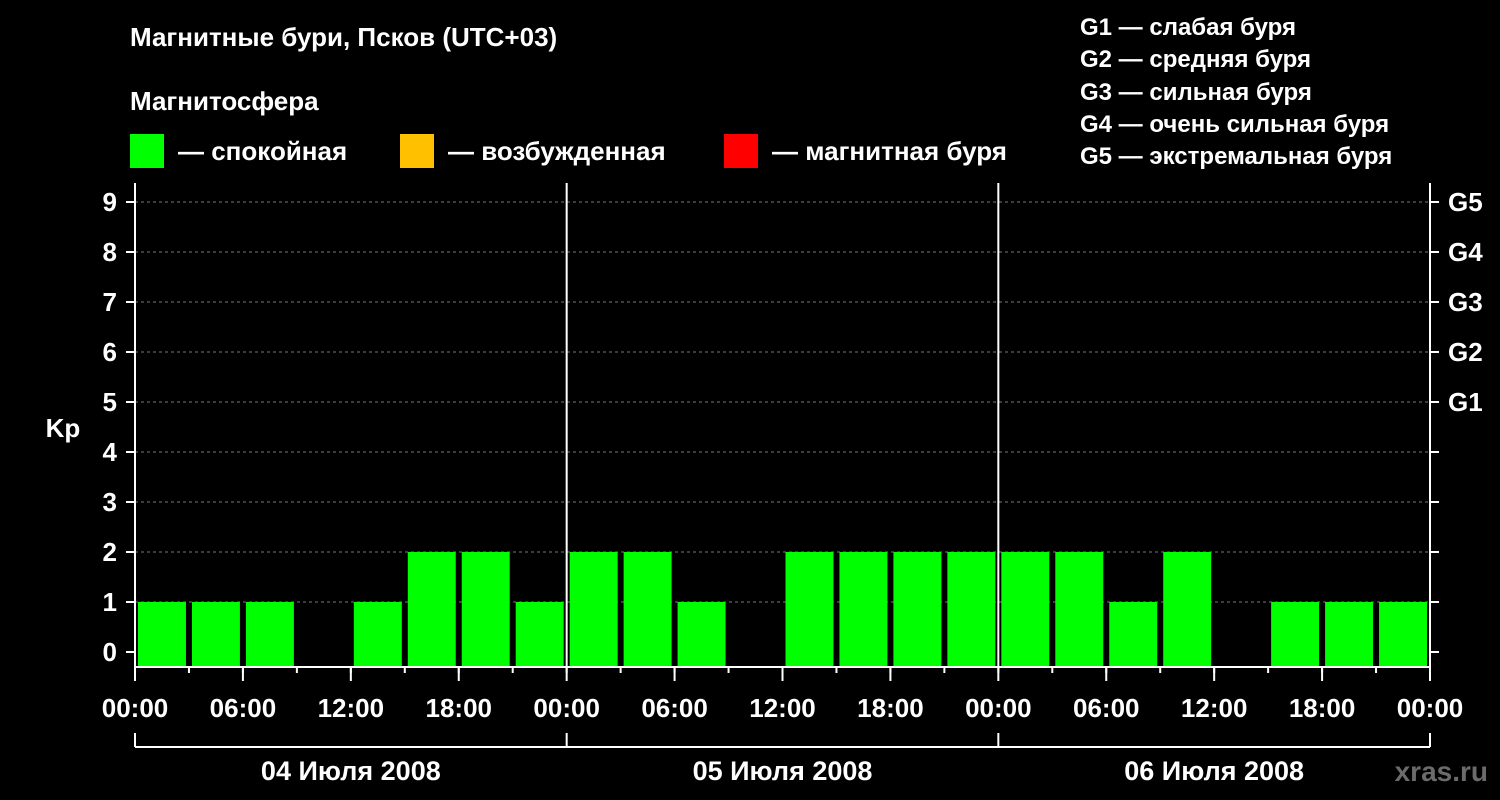 This screenshot has height=800, width=1500. What do you see at coordinates (63, 428) in the screenshot?
I see `y-axis-label: Kp` at bounding box center [63, 428].